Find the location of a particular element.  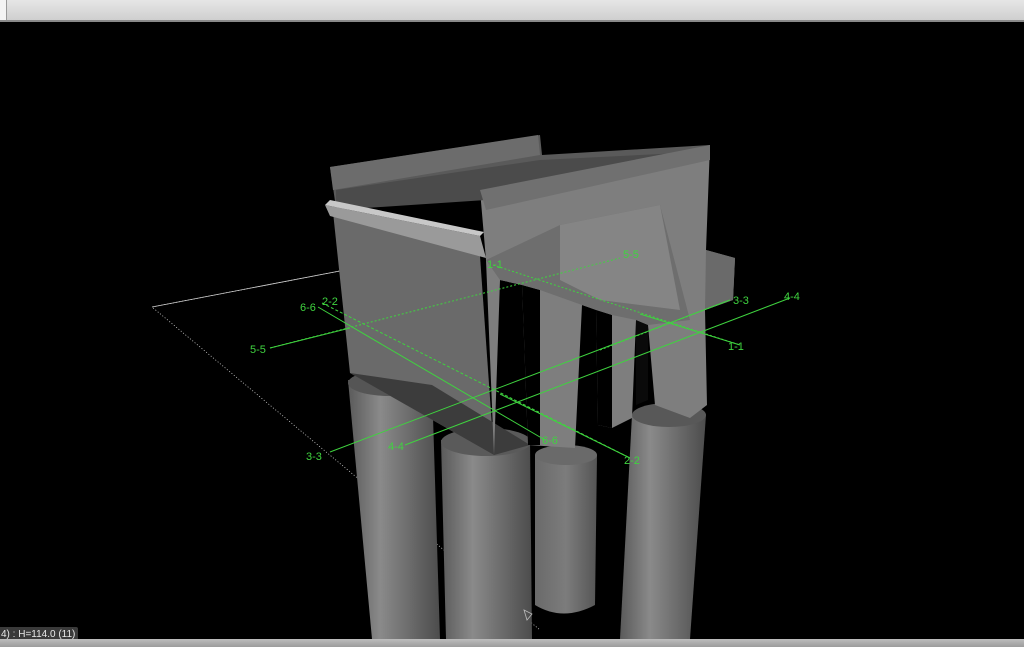

column-front-right is located at coordinates (663, 527).